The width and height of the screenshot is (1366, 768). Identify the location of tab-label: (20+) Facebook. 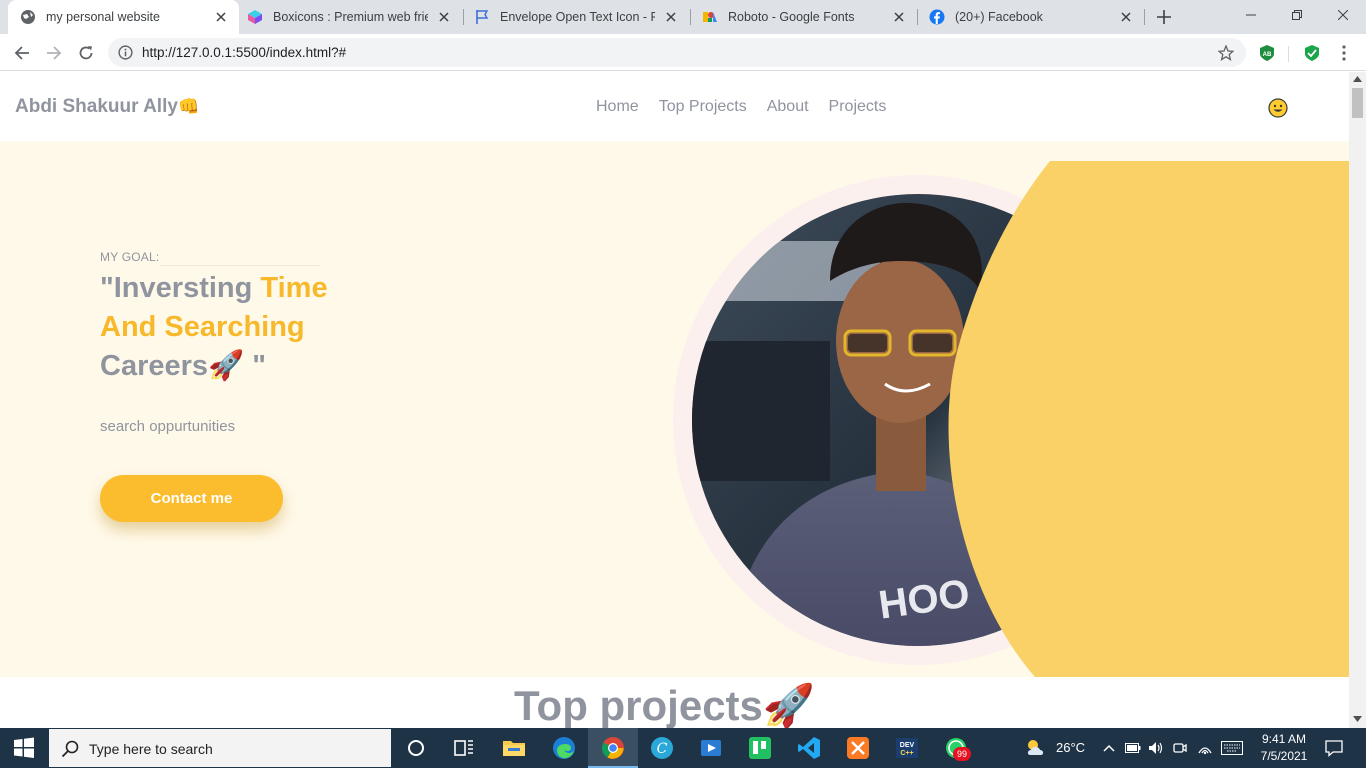
(999, 17).